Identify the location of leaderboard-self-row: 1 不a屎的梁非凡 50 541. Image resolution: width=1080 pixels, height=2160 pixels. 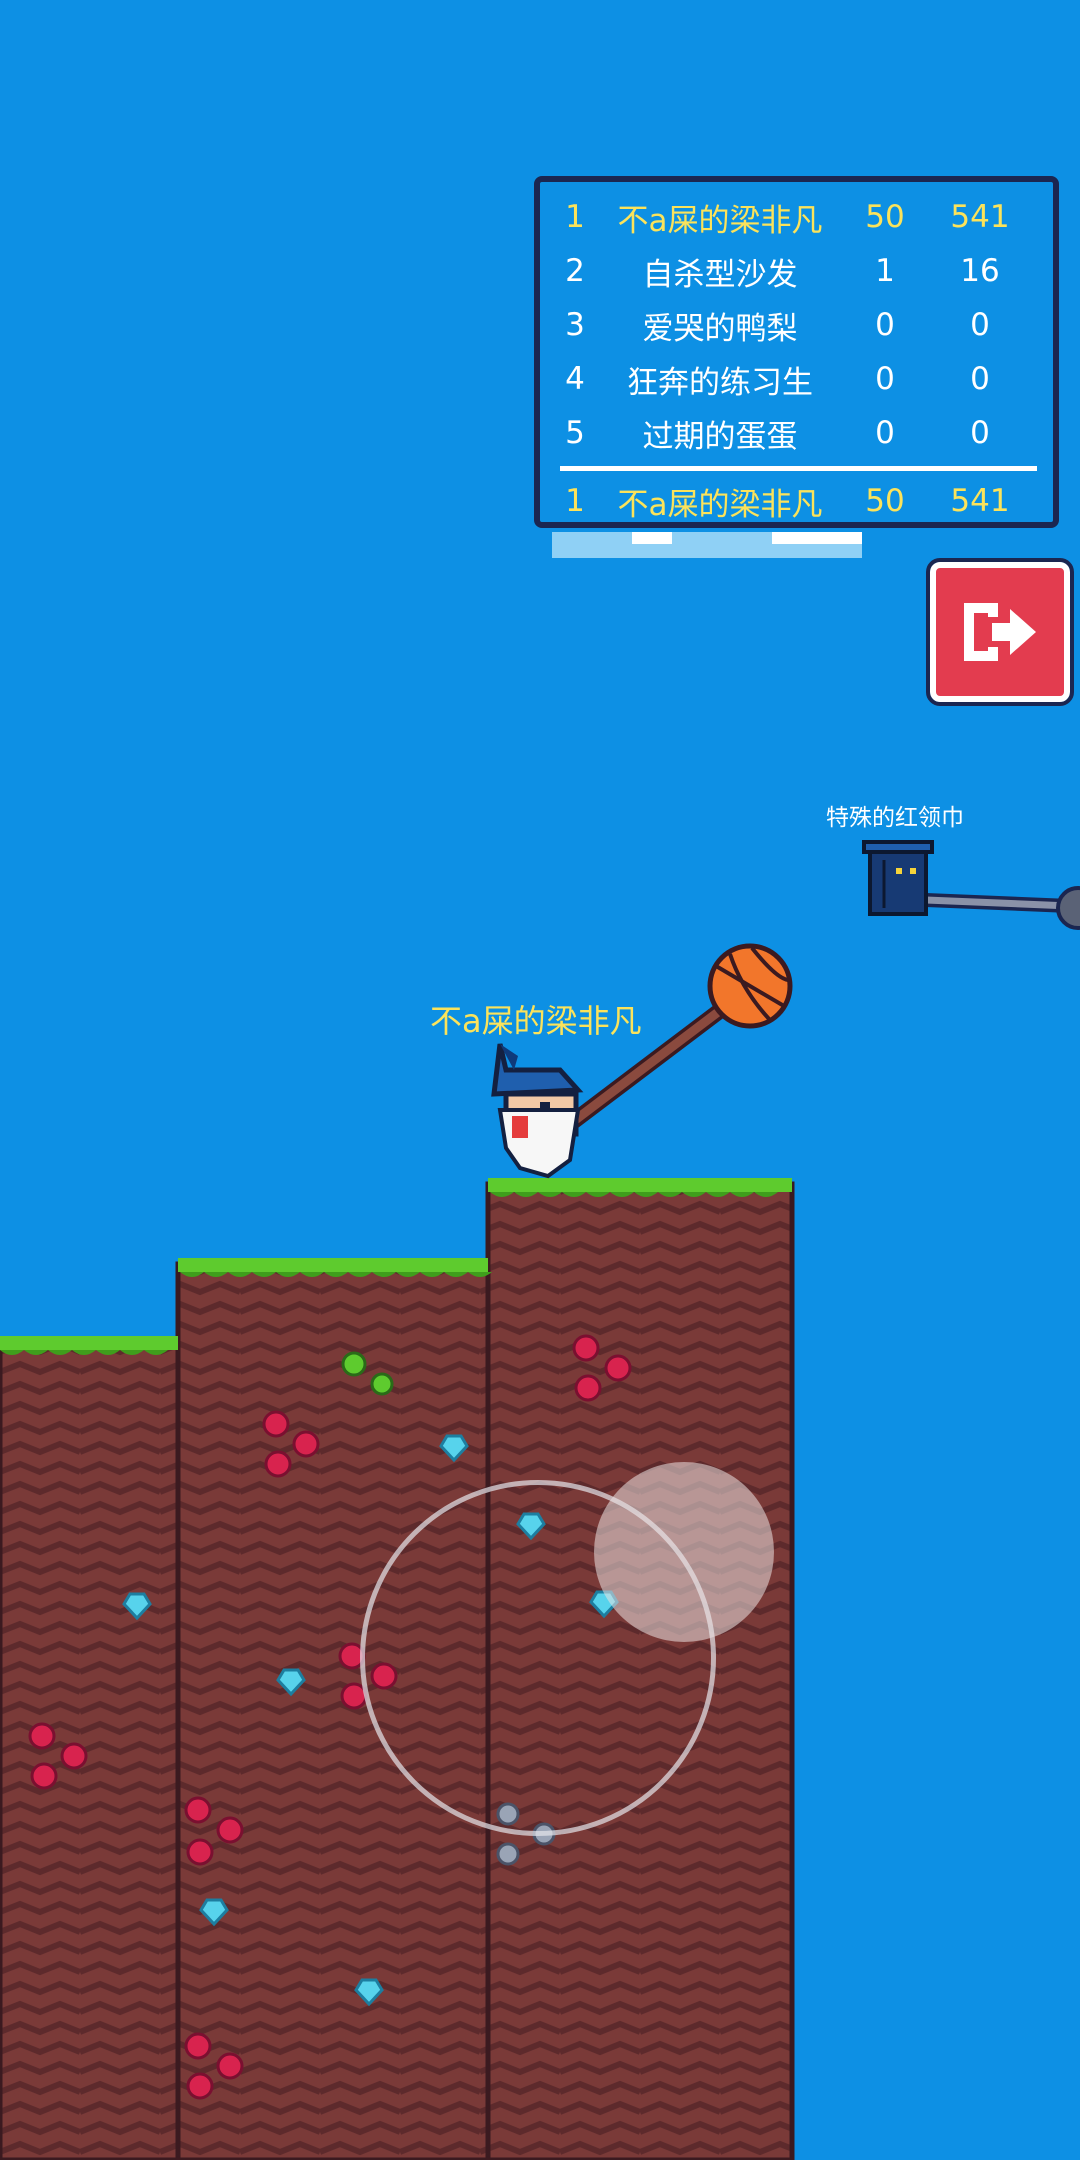
(796, 501).